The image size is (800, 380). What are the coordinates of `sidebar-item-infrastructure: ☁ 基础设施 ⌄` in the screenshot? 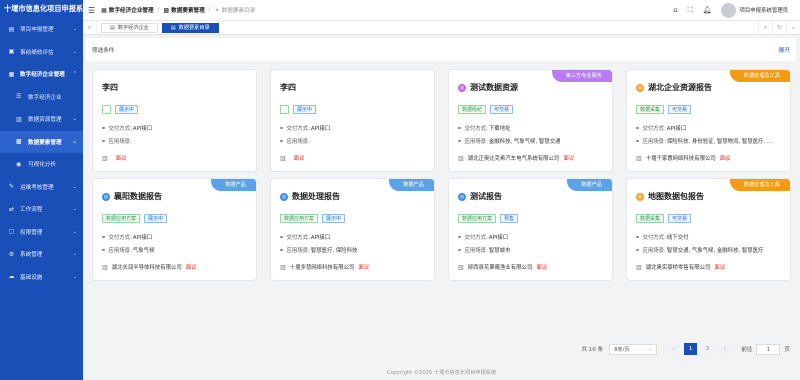 It's located at (41, 277).